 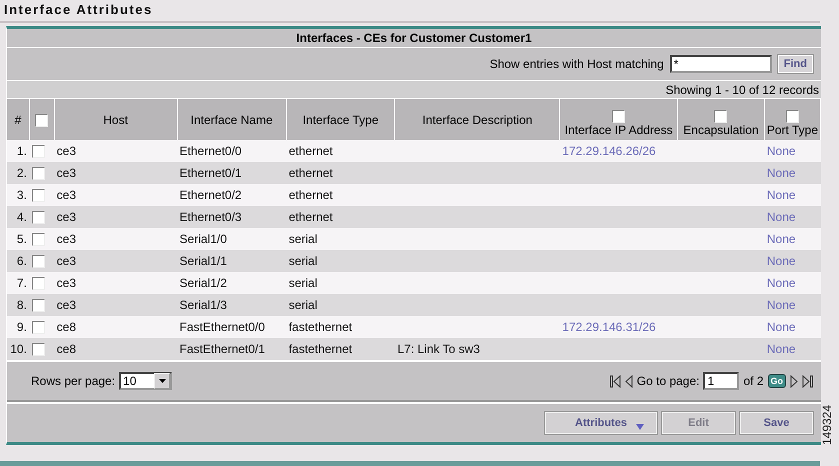 What do you see at coordinates (340, 119) in the screenshot?
I see `column-header: Interface Type` at bounding box center [340, 119].